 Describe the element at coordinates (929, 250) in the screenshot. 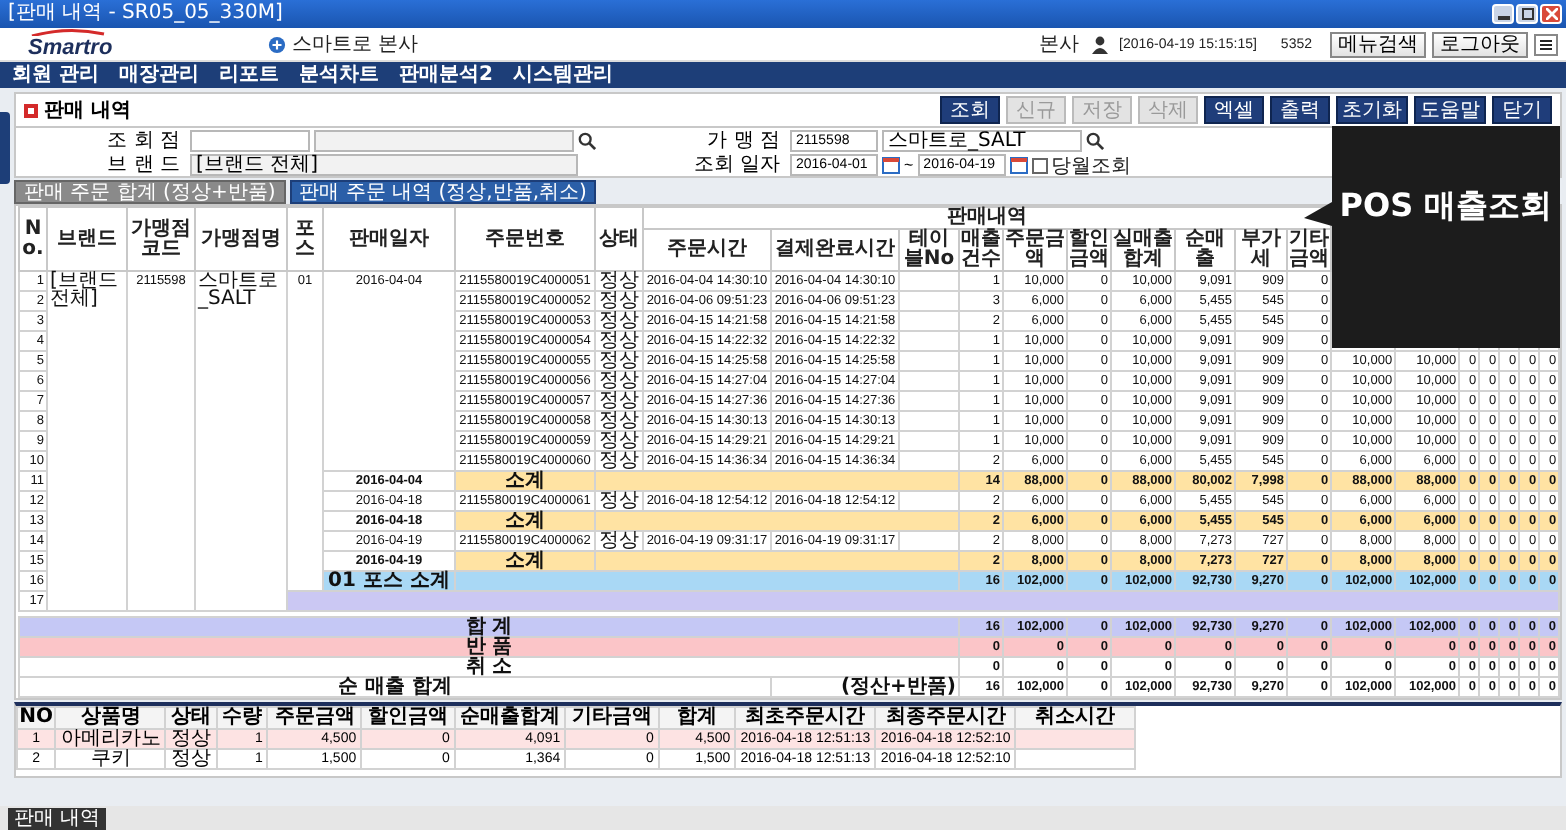

I see `column-header: 테이블No` at that location.